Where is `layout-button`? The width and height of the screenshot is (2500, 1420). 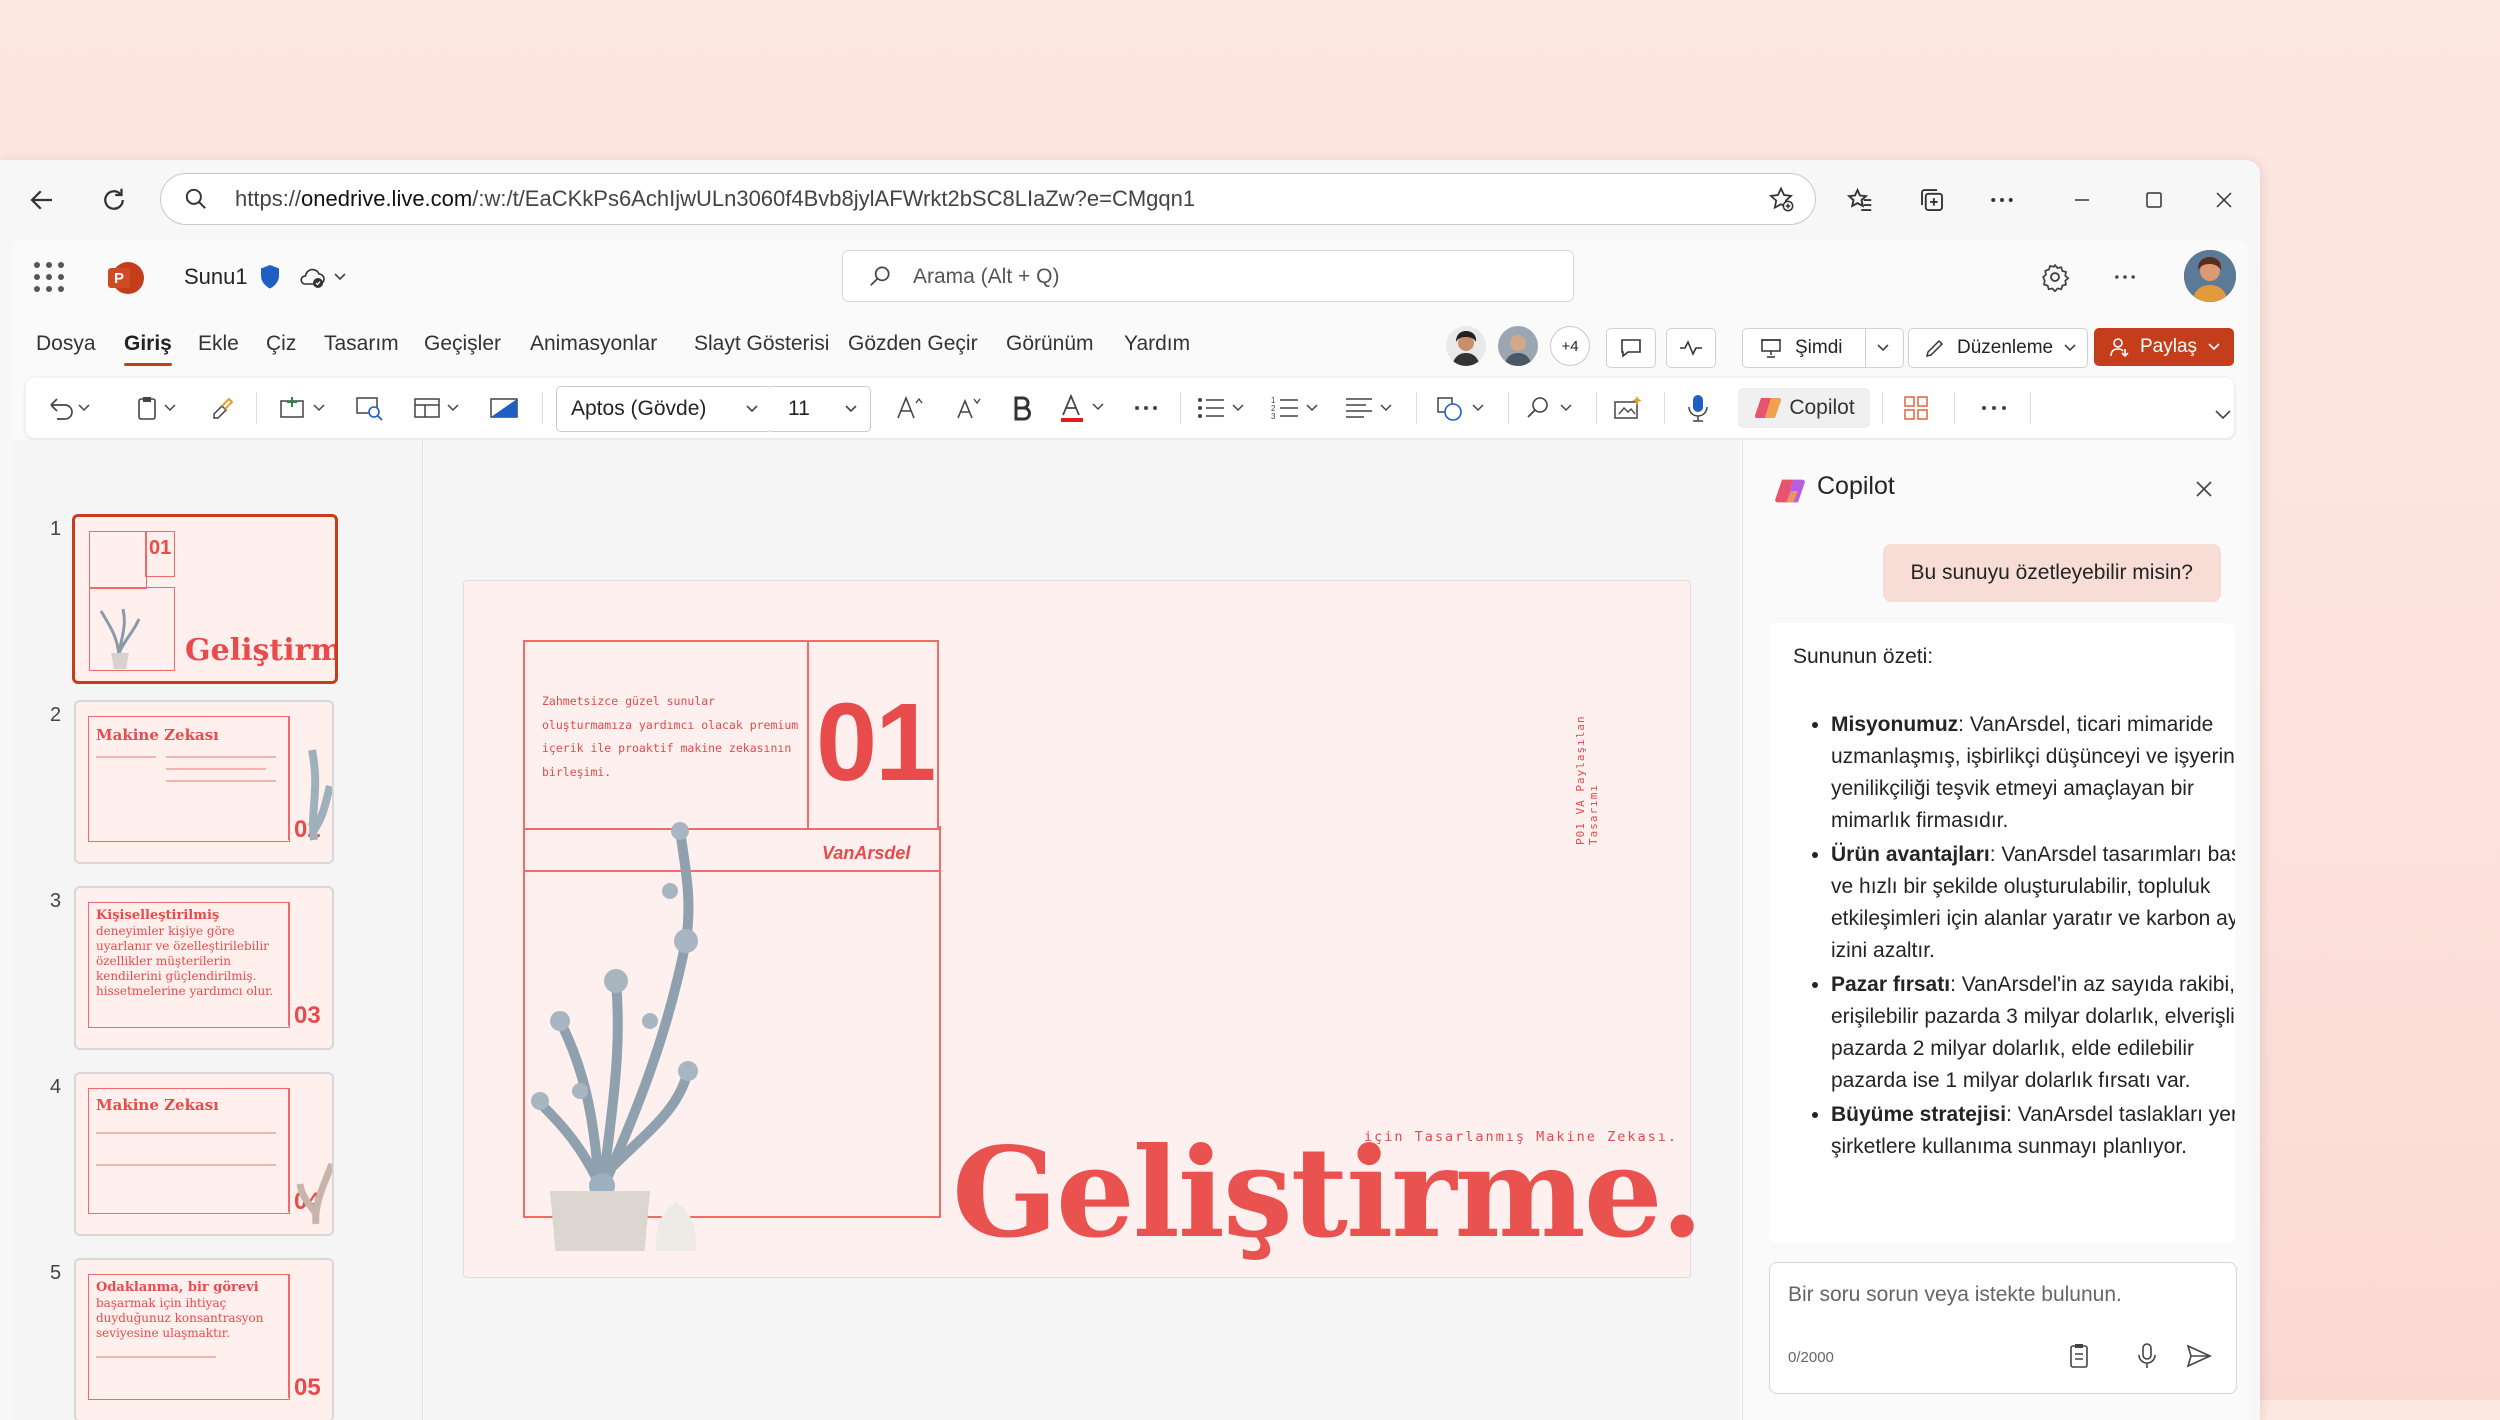 layout-button is located at coordinates (438, 408).